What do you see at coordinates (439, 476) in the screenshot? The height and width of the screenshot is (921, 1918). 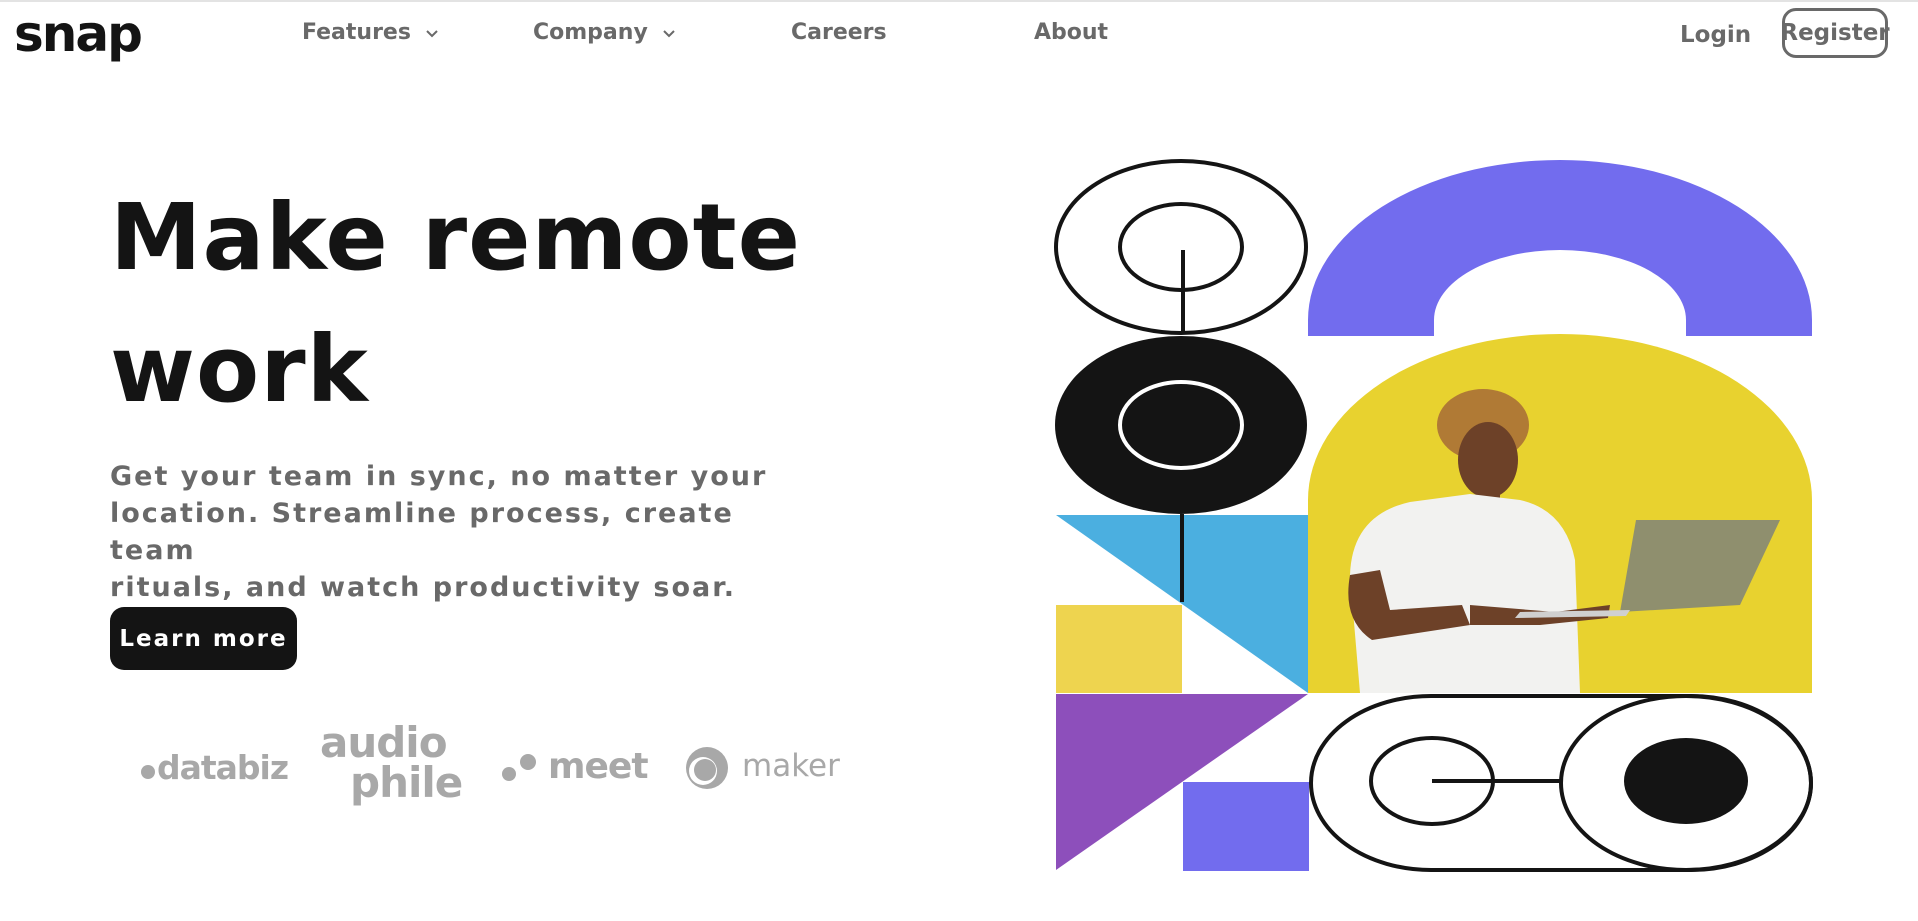 I see `hero-subtitle-line-1: Get your team in sync, no matter your` at bounding box center [439, 476].